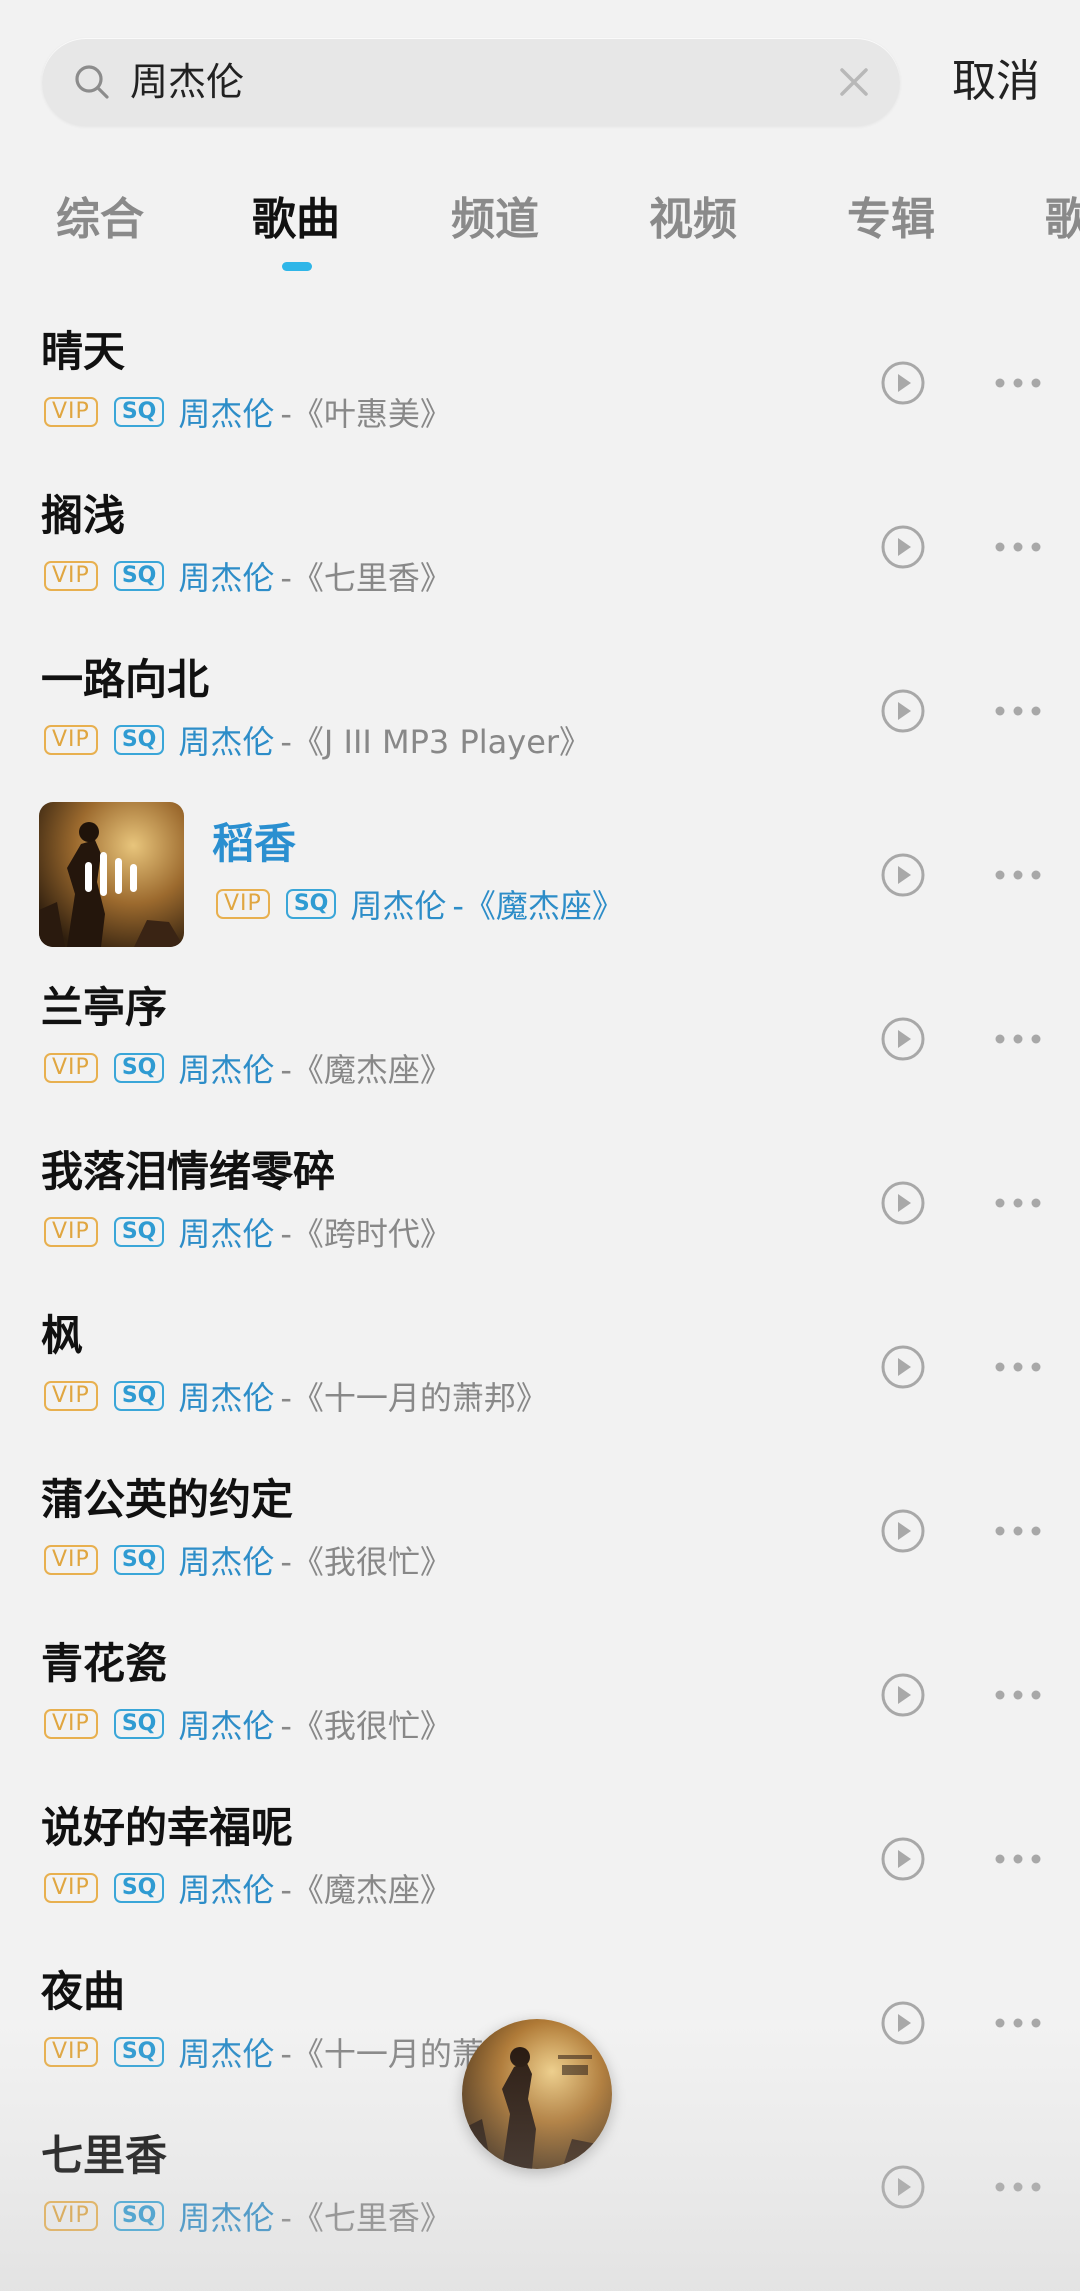 The height and width of the screenshot is (2291, 1080). What do you see at coordinates (296, 220) in the screenshot?
I see `tab-songs: 歌曲` at bounding box center [296, 220].